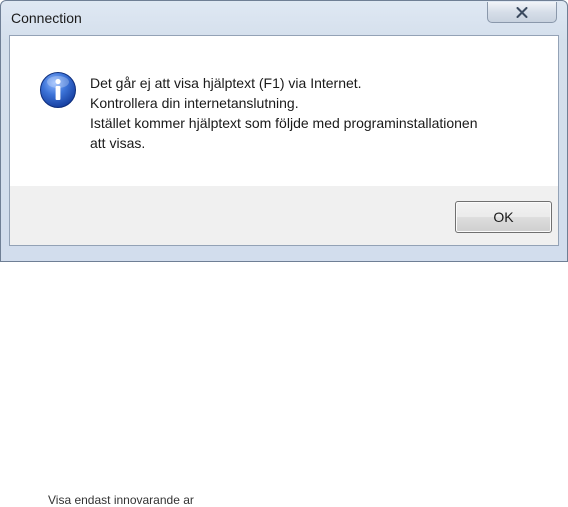 The height and width of the screenshot is (507, 568). I want to click on message-line: att visas., so click(118, 143).